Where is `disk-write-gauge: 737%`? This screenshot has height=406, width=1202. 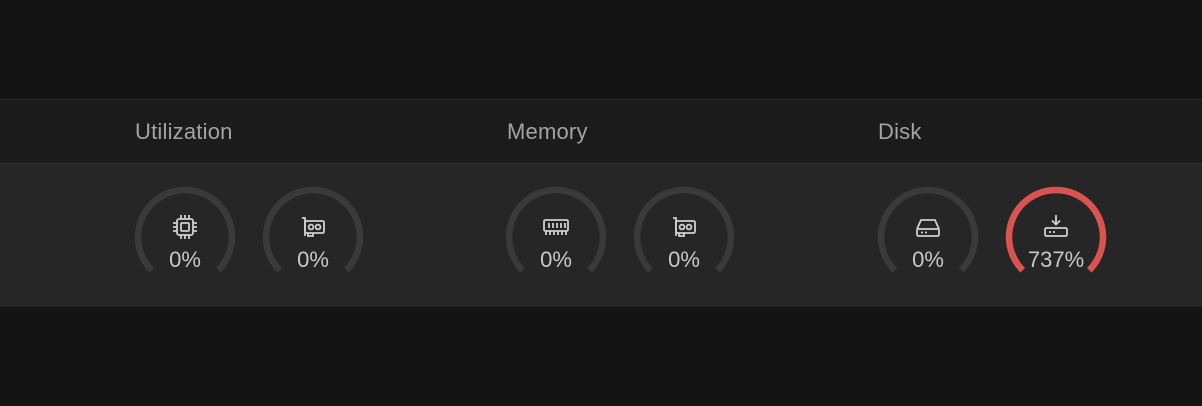
disk-write-gauge: 737% is located at coordinates (1056, 237).